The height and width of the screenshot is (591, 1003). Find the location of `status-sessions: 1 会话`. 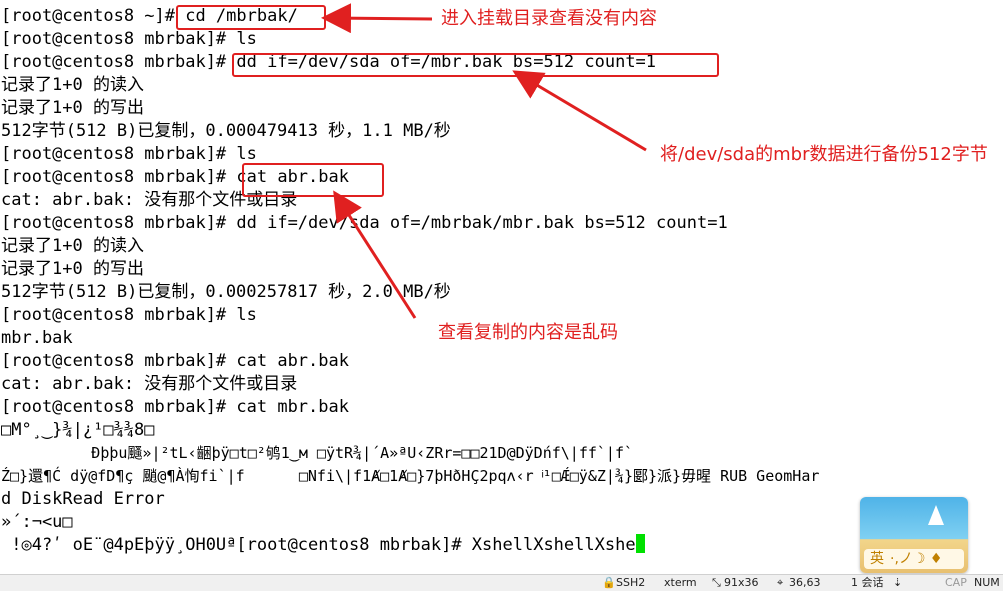

status-sessions: 1 会话 is located at coordinates (867, 582).